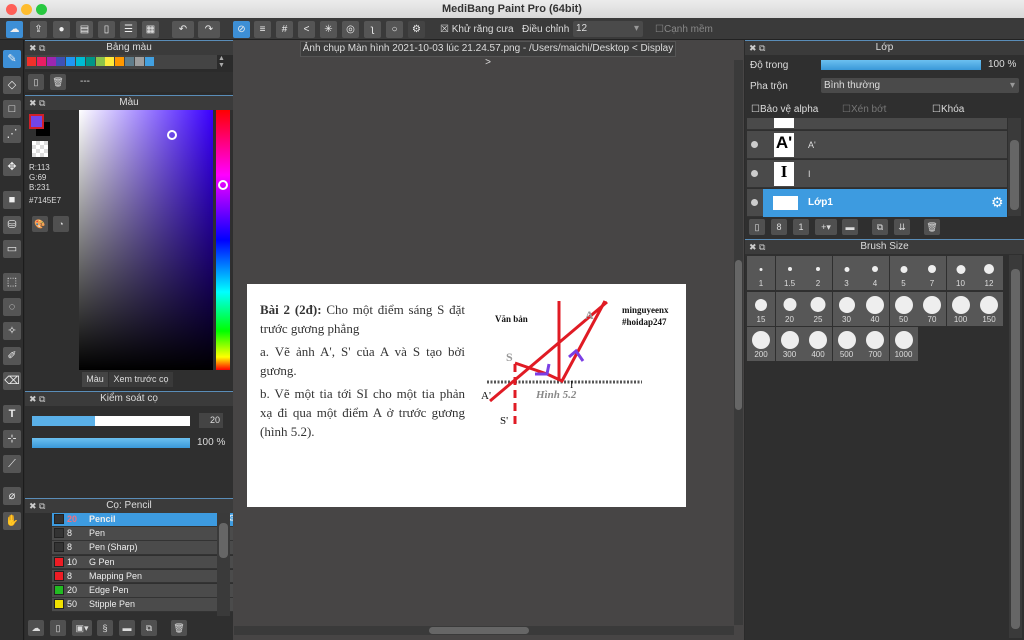 The height and width of the screenshot is (640, 1024). I want to click on parallel-snap-icon: ≡, so click(262, 29).